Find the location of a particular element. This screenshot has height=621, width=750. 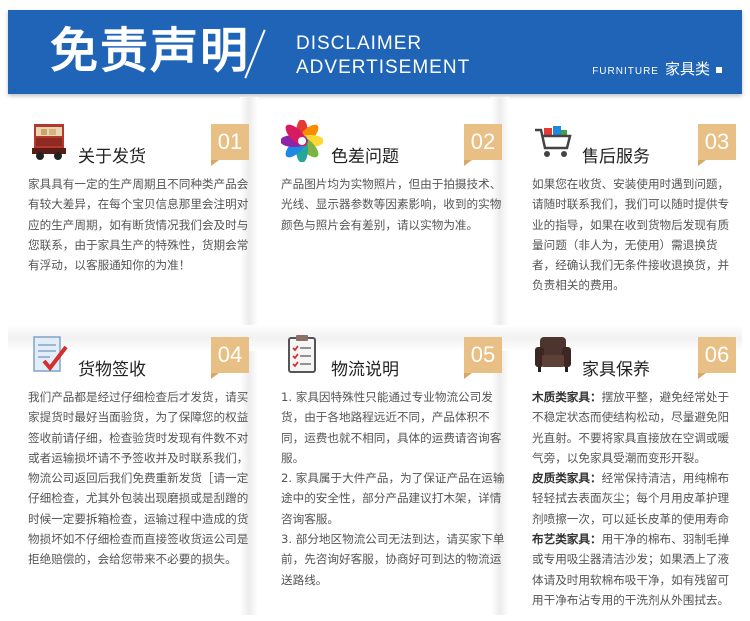

category-label: FURNITURE 家具类 is located at coordinates (657, 68).